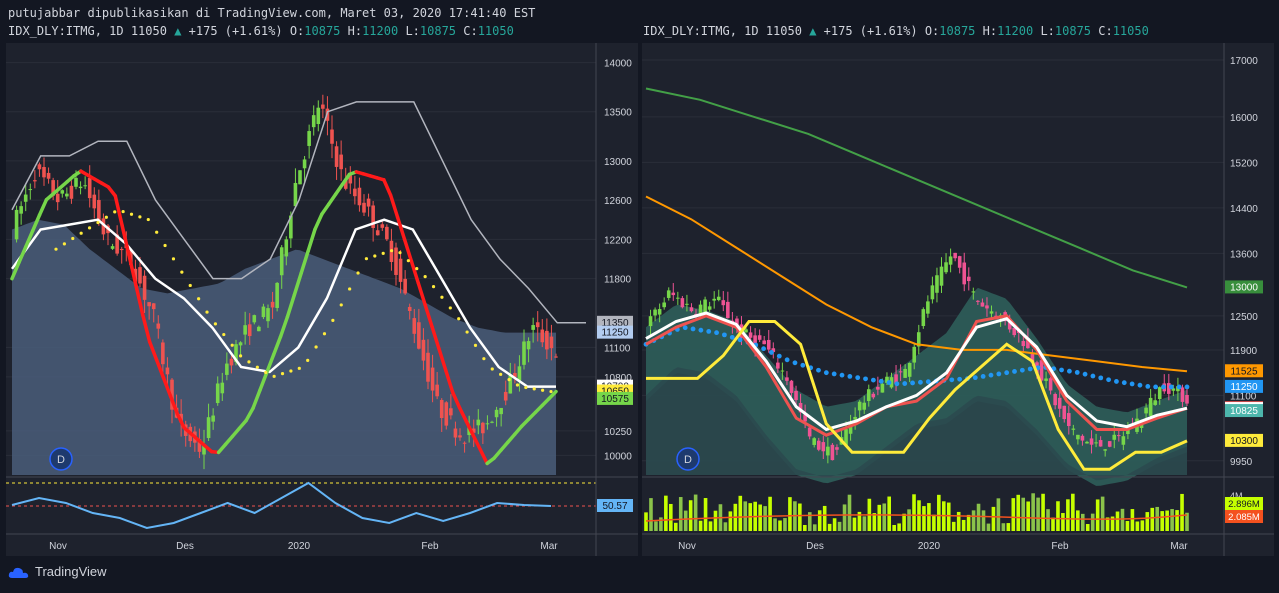 Image resolution: width=1279 pixels, height=593 pixels. Describe the element at coordinates (957, 31) in the screenshot. I see `right-open: 10875` at that location.